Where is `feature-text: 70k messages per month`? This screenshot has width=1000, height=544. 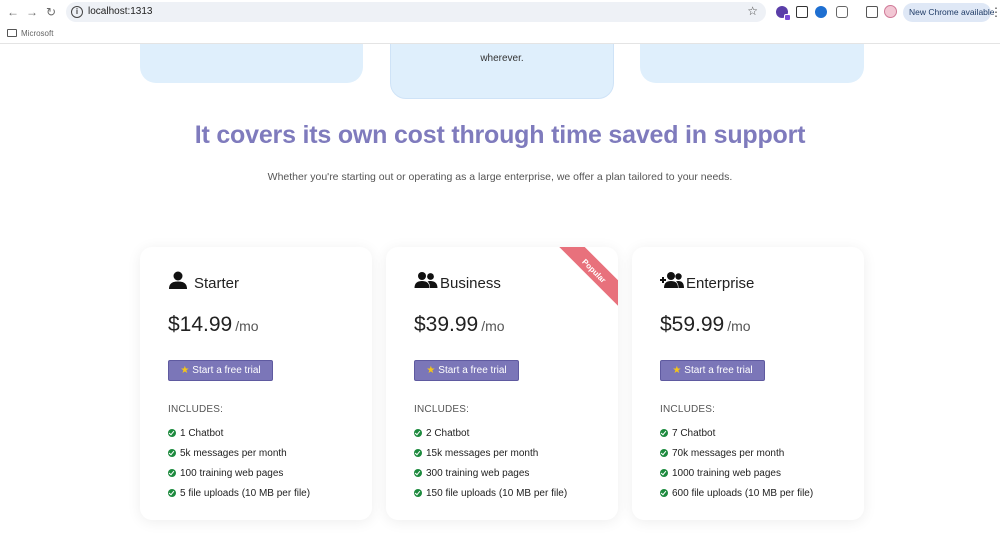
feature-text: 70k messages per month is located at coordinates (728, 453).